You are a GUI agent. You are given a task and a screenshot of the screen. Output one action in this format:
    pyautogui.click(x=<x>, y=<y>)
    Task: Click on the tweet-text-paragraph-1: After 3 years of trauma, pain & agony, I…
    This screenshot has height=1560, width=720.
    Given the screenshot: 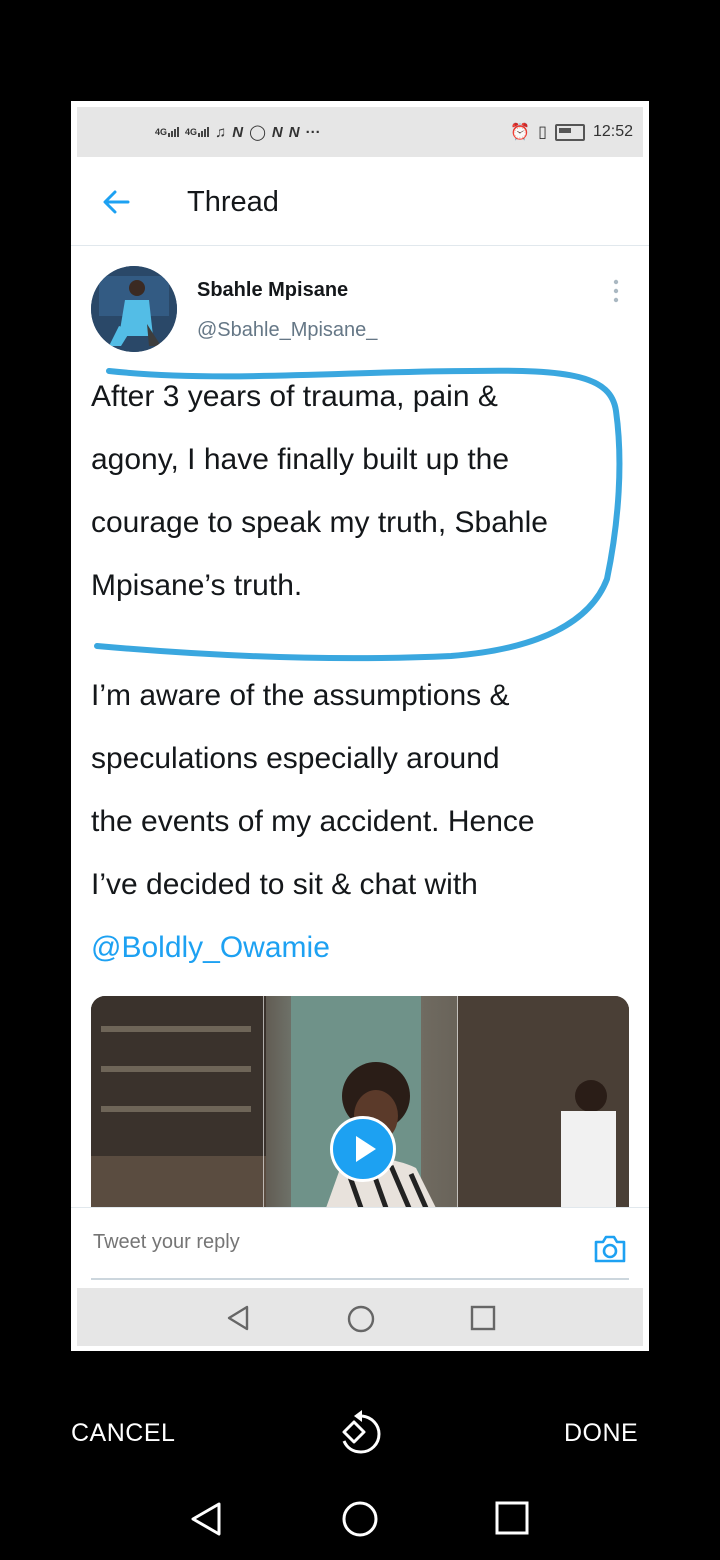 What is the action you would take?
    pyautogui.click(x=319, y=491)
    